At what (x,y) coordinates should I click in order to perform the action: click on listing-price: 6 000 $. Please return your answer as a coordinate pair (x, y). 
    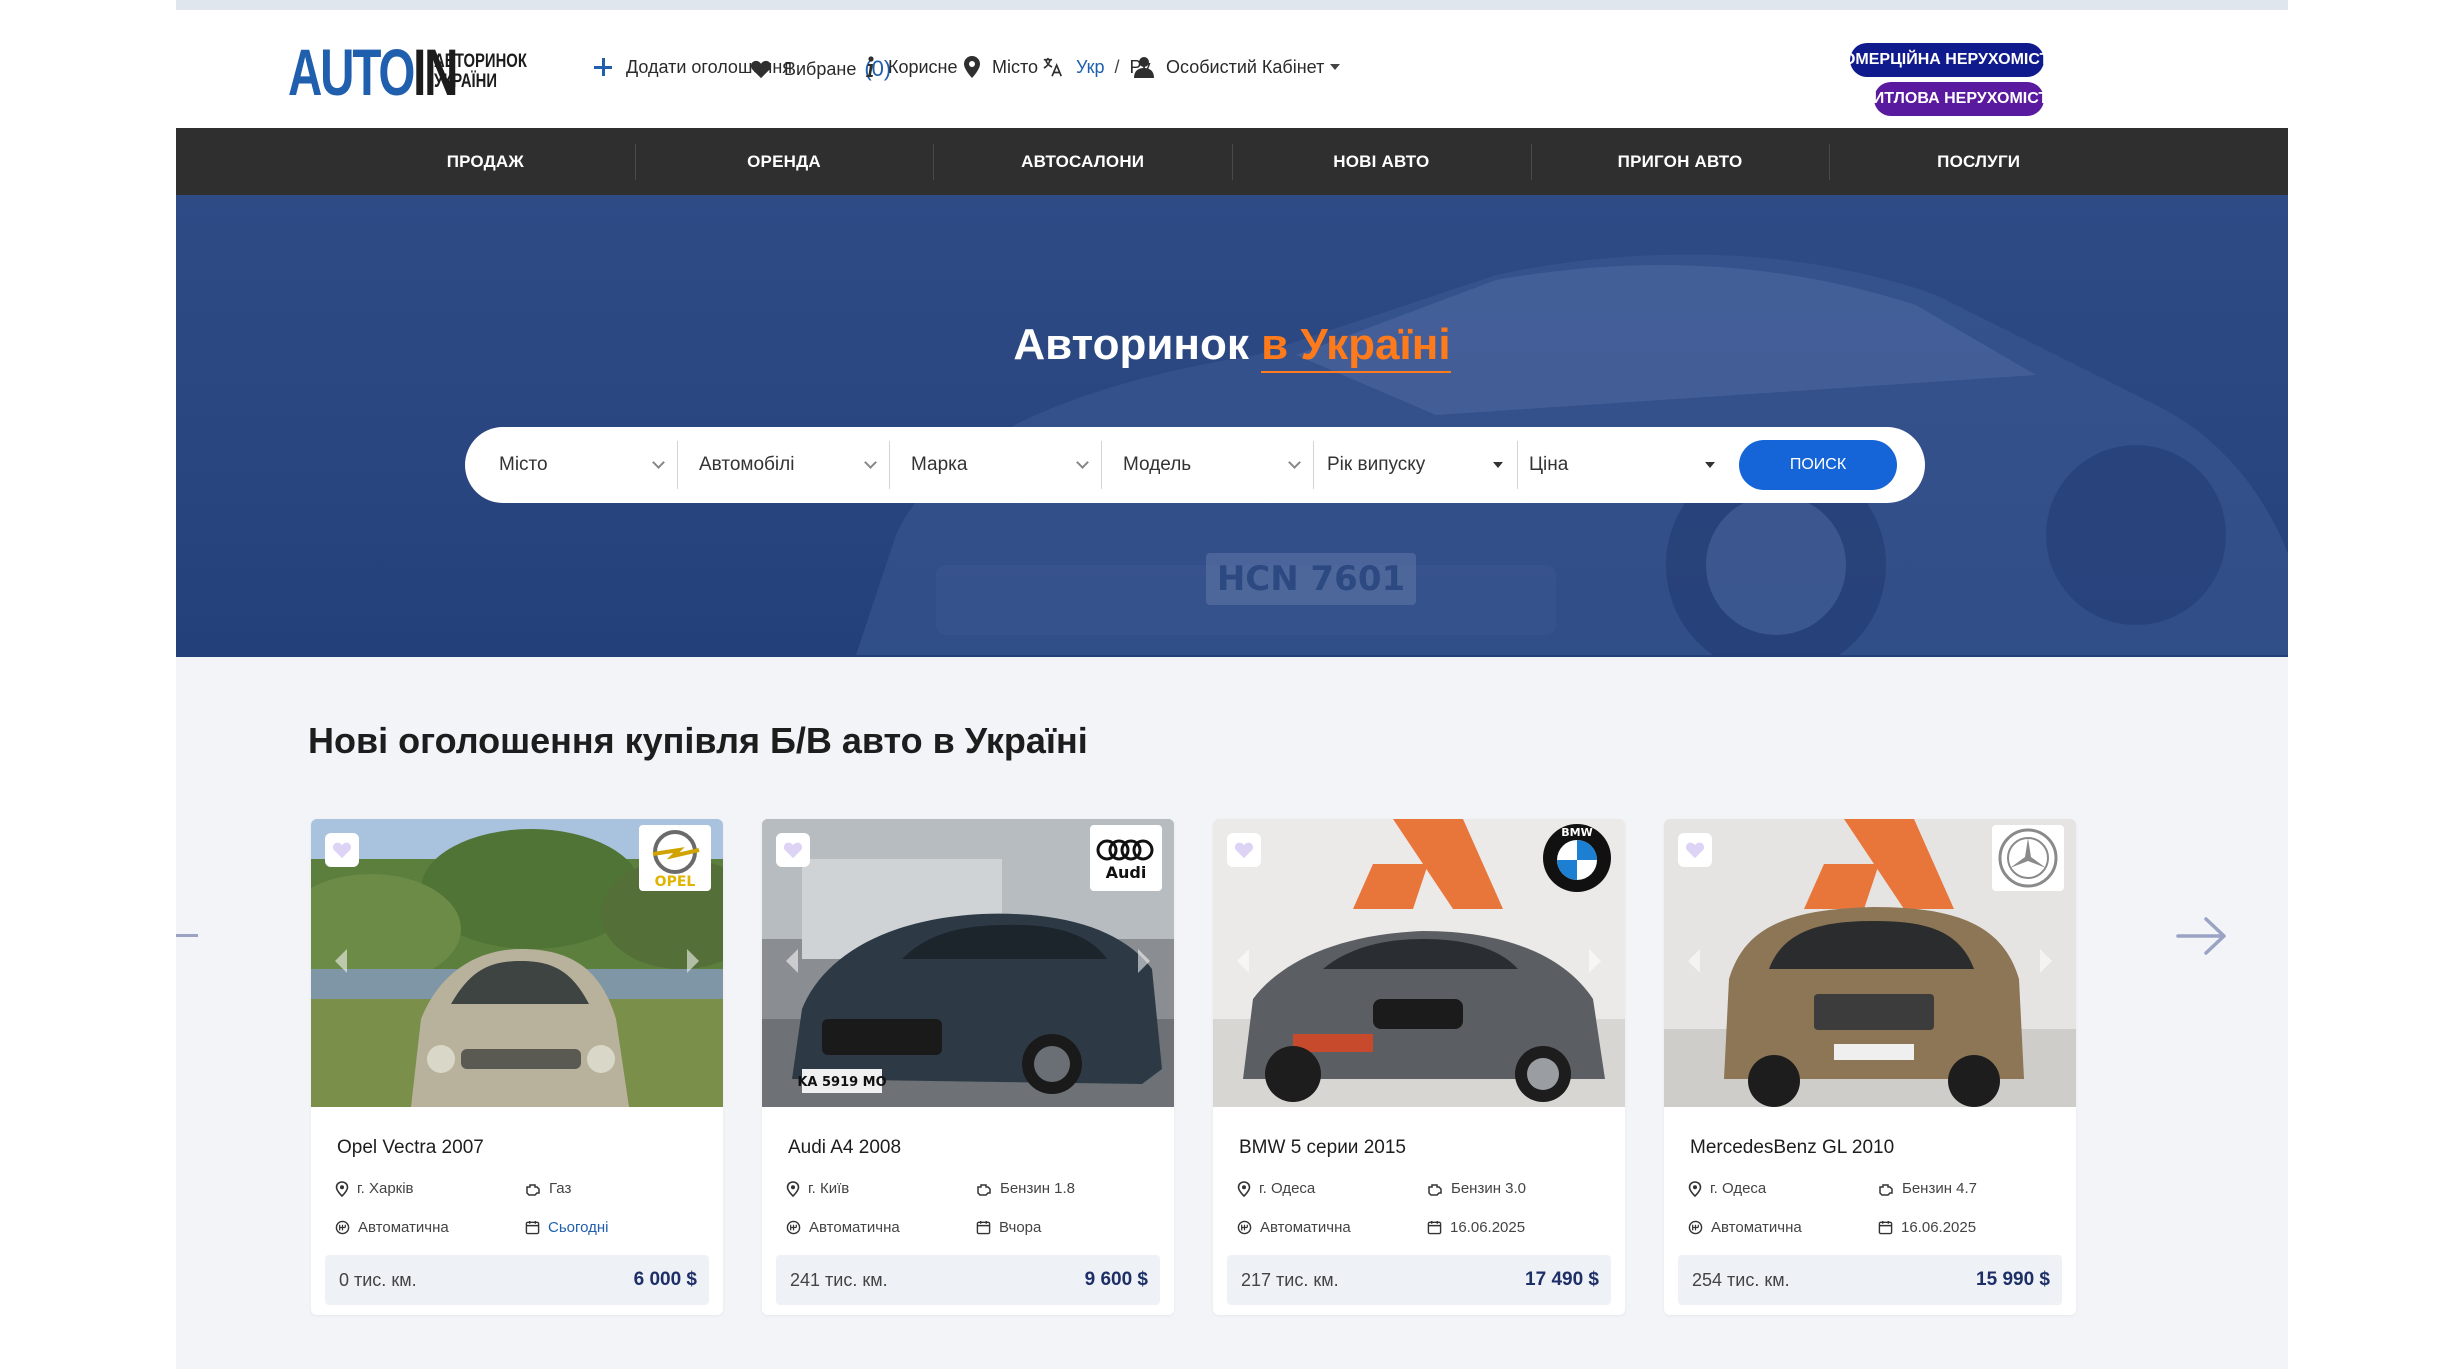
    Looking at the image, I should click on (665, 1279).